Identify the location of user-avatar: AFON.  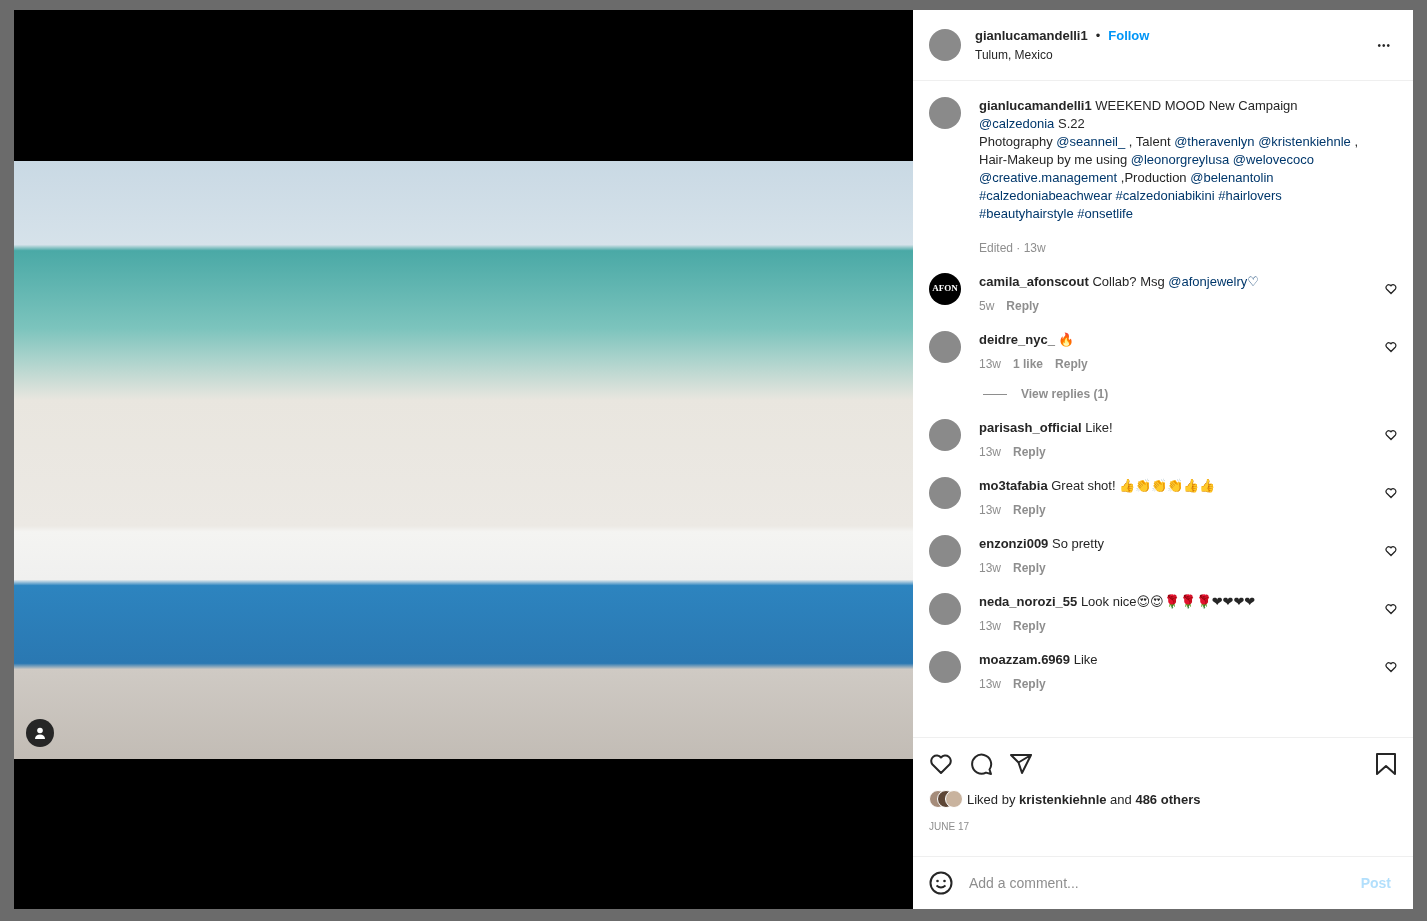
(945, 289).